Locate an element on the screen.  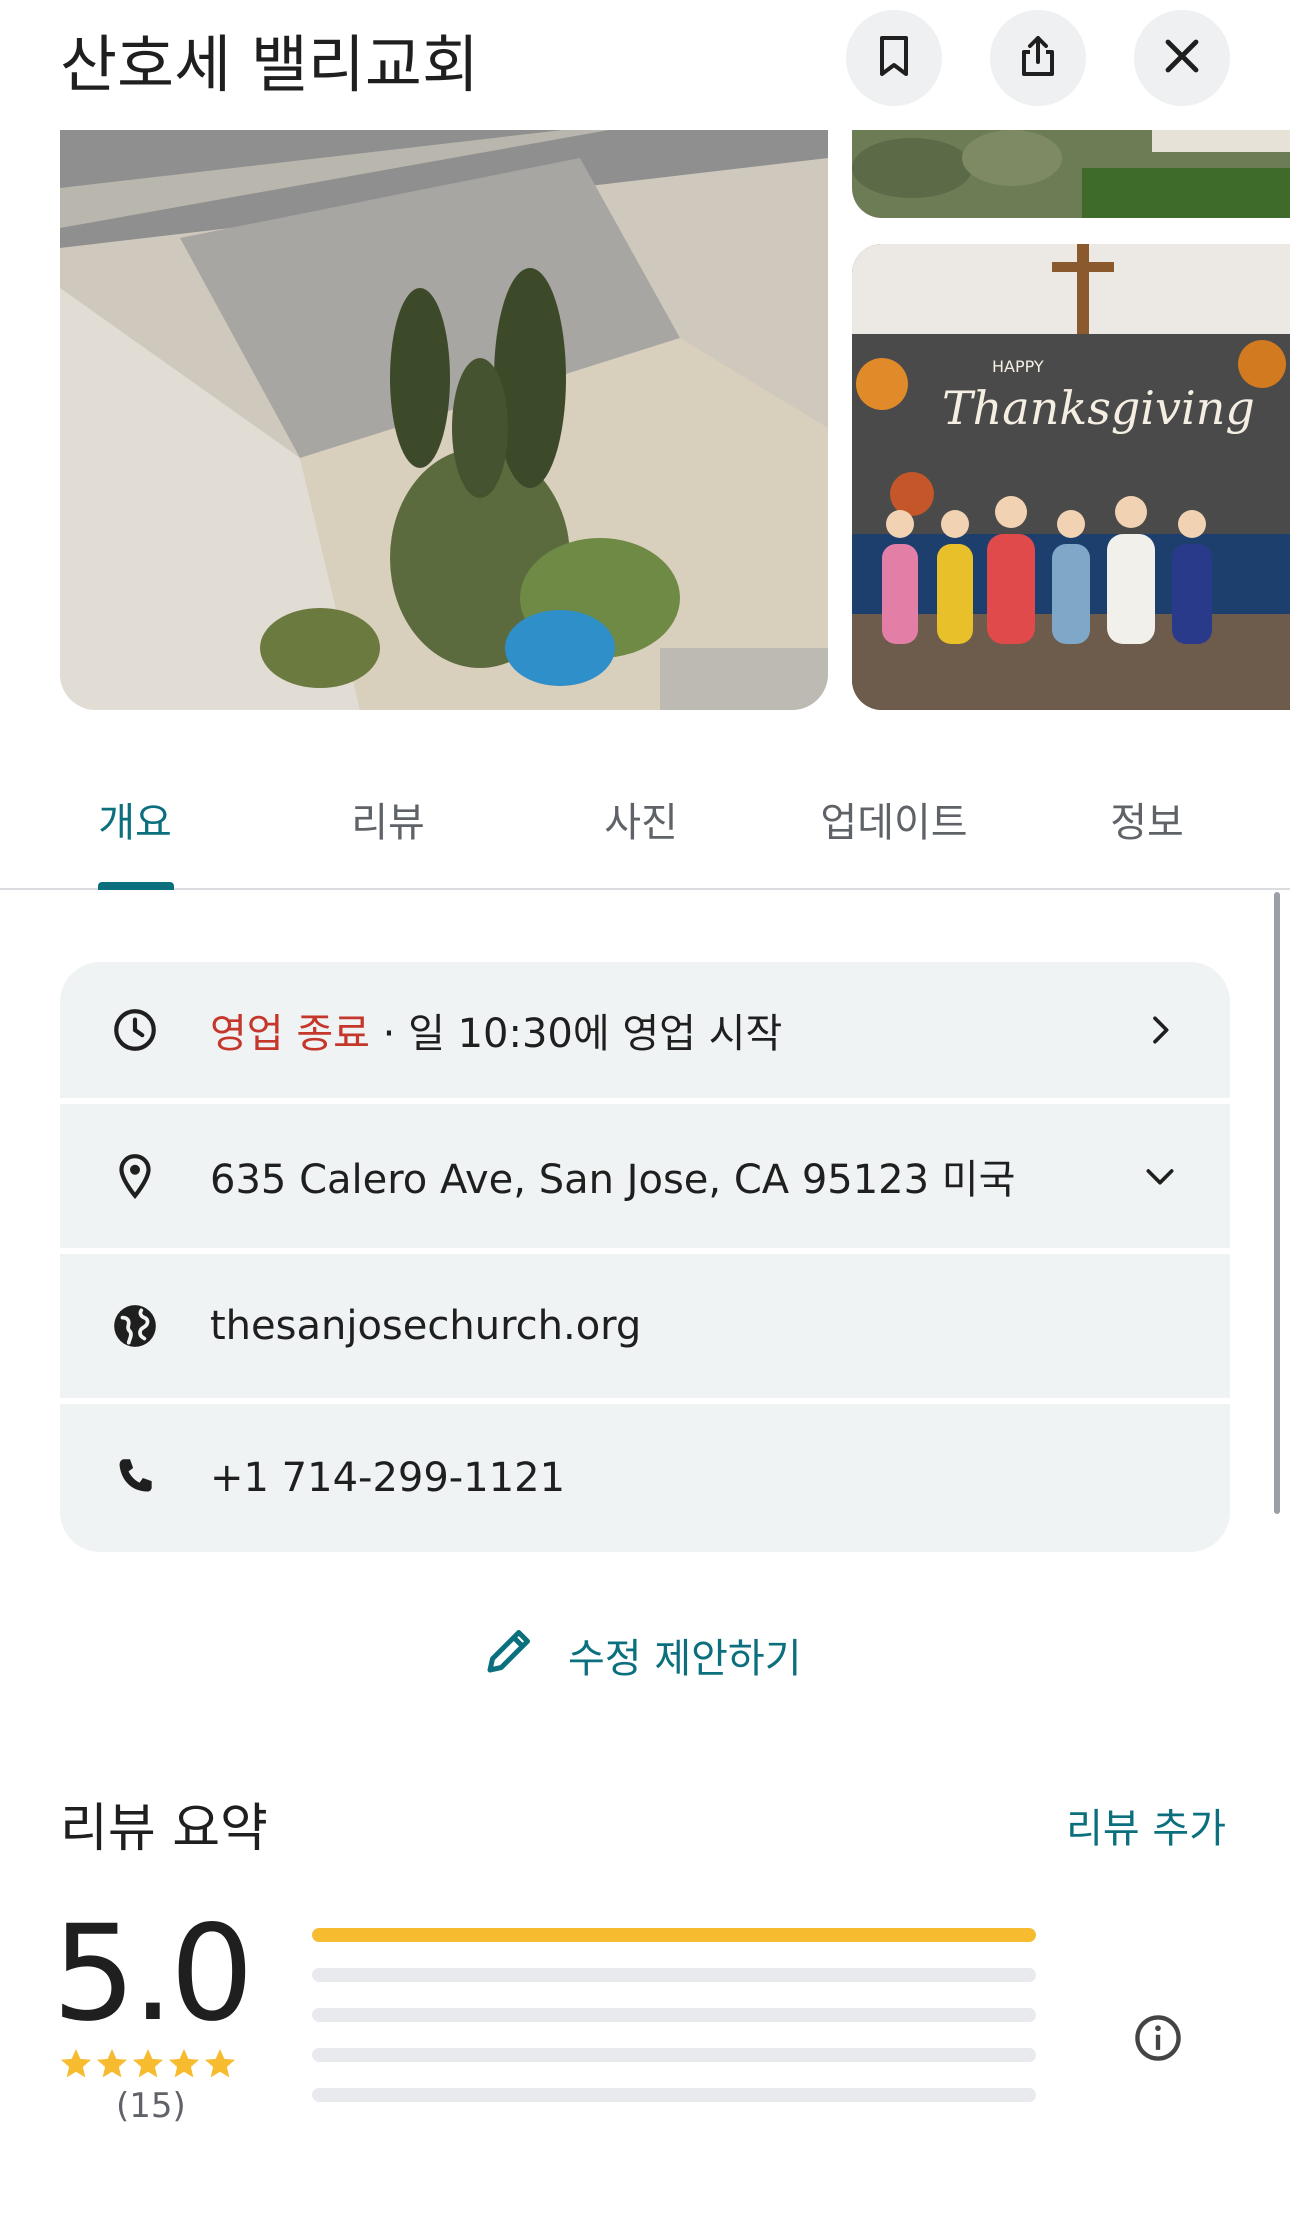
rating-bar-1-star is located at coordinates (674, 2095).